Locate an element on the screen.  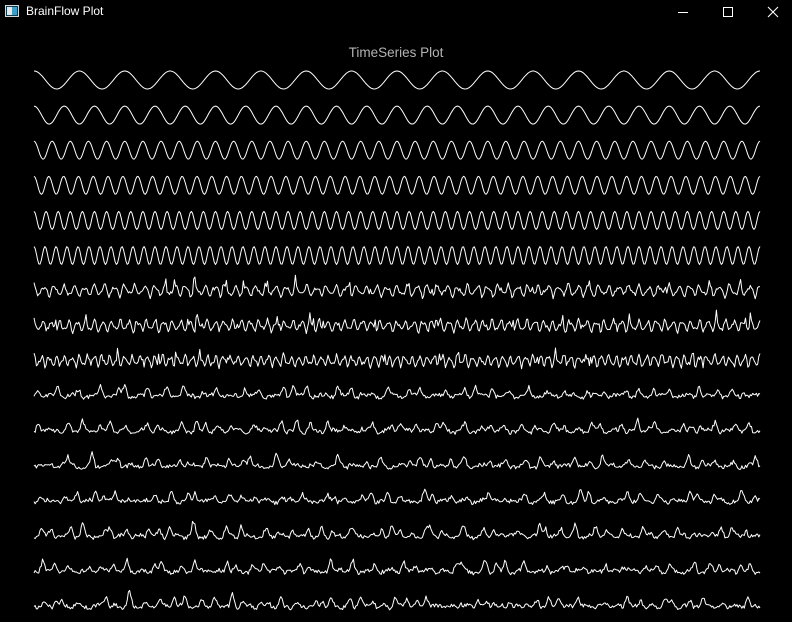
minimize-button is located at coordinates (683, 12).